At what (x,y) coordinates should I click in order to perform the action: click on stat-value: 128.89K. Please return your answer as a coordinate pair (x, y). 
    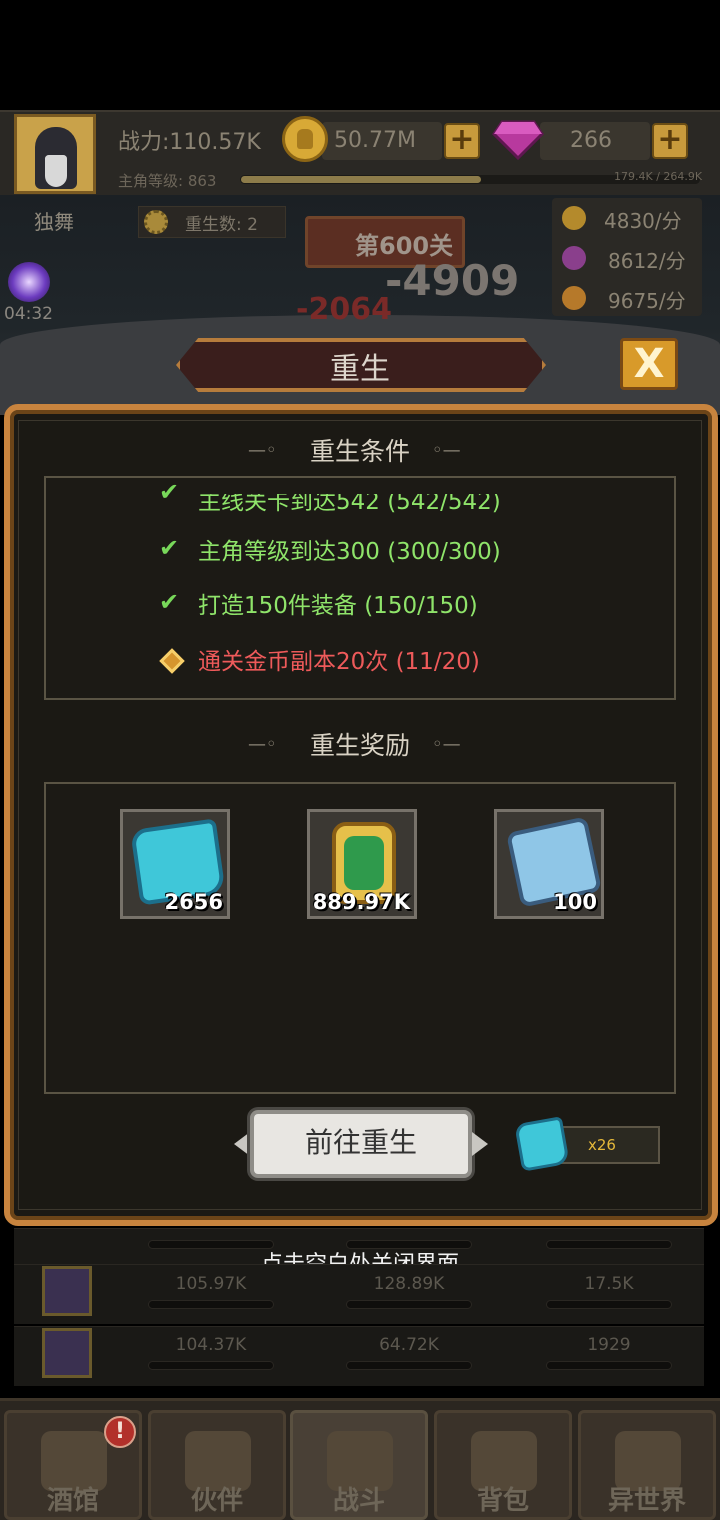
    Looking at the image, I should click on (409, 1284).